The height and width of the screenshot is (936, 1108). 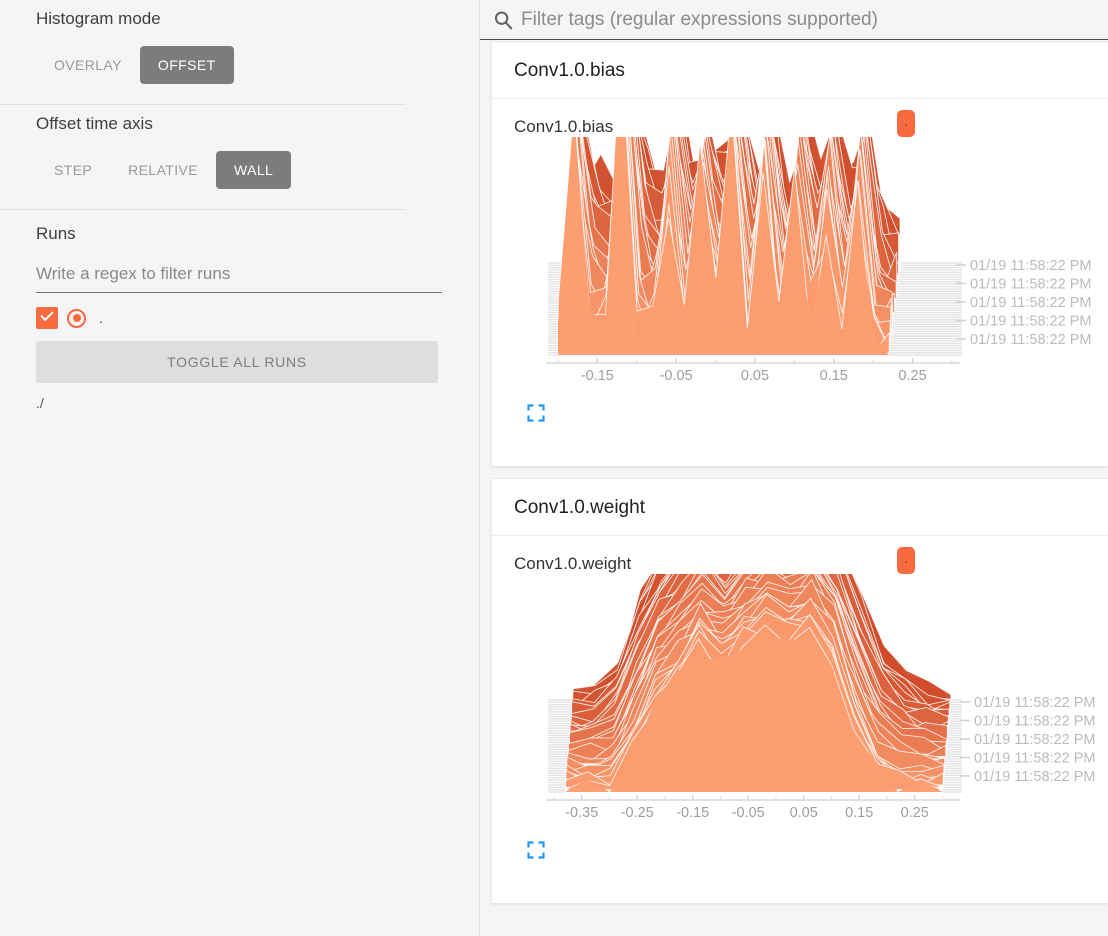 What do you see at coordinates (637, 813) in the screenshot?
I see `svg-text: -0.25` at bounding box center [637, 813].